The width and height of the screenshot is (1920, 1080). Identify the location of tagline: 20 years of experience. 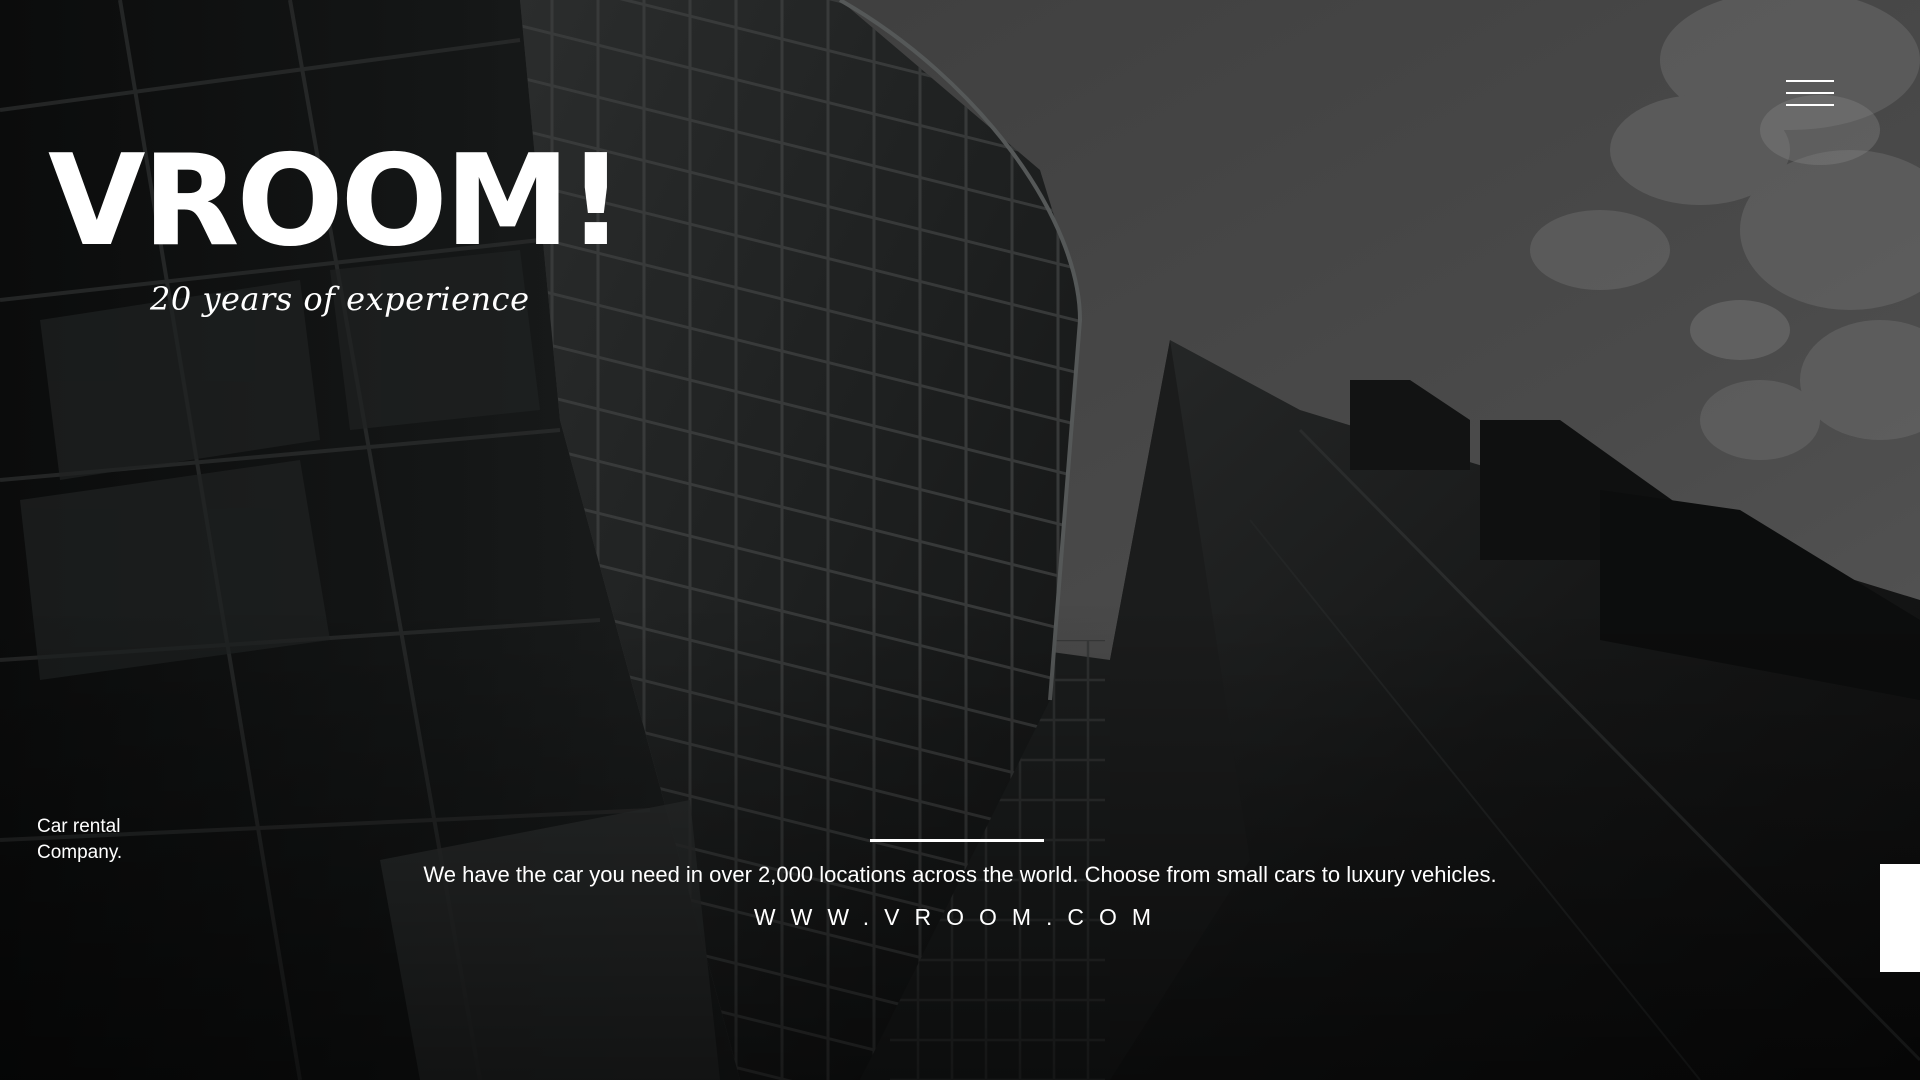
(340, 299).